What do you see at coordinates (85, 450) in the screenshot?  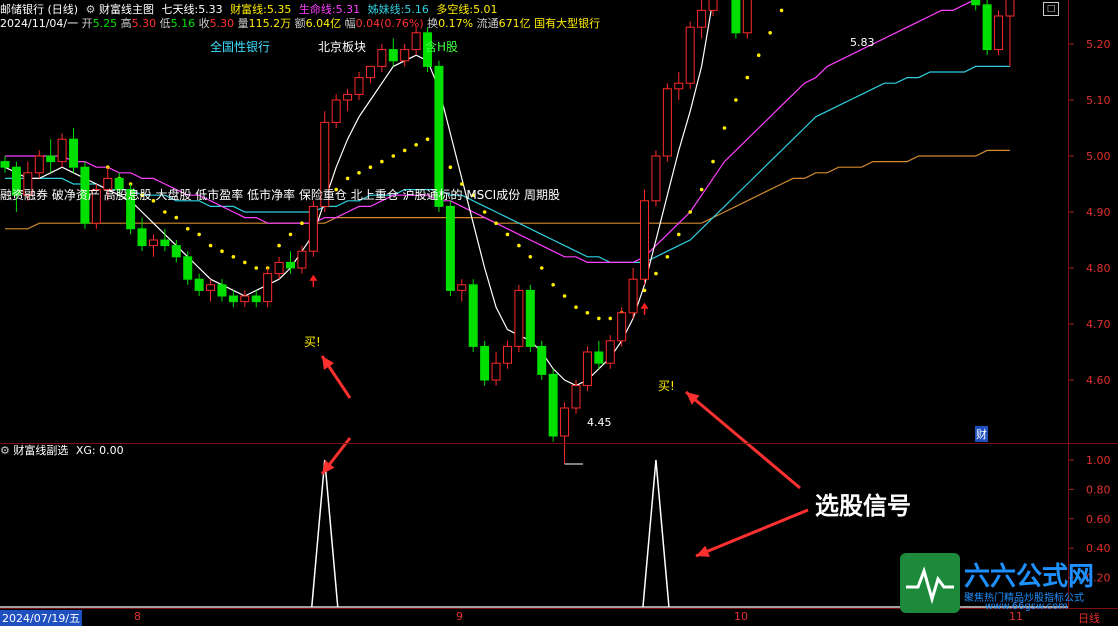 I see `xg-label: XG:` at bounding box center [85, 450].